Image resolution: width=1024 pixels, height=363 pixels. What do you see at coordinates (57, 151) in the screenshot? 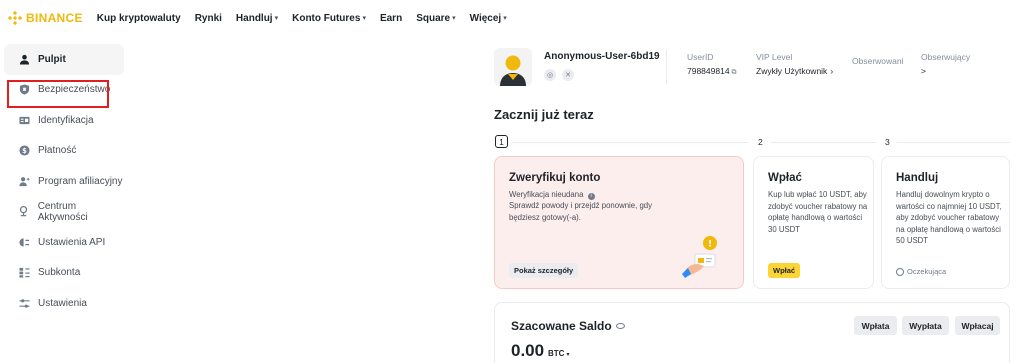
I see `sidebar-item-label: Płatność` at bounding box center [57, 151].